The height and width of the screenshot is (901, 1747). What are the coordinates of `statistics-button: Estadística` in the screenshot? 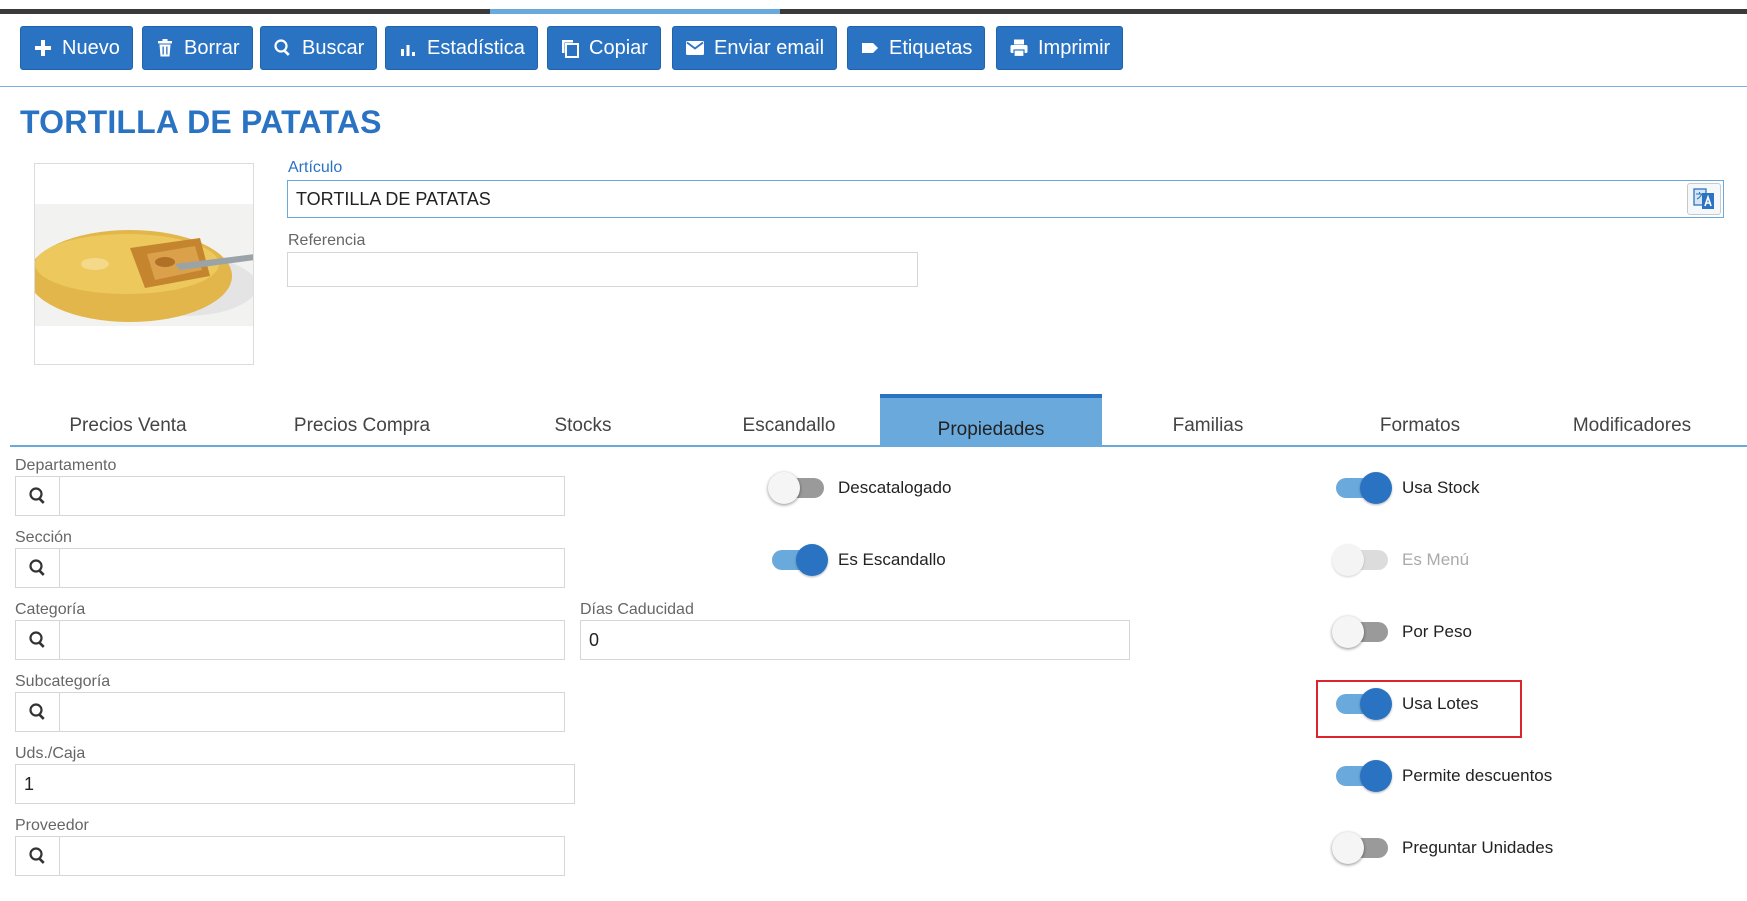 It's located at (461, 48).